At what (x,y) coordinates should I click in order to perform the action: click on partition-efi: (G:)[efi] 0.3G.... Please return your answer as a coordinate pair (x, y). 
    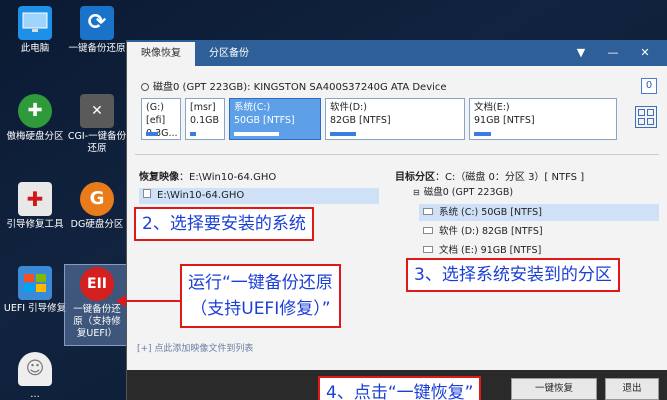
    Looking at the image, I should click on (161, 119).